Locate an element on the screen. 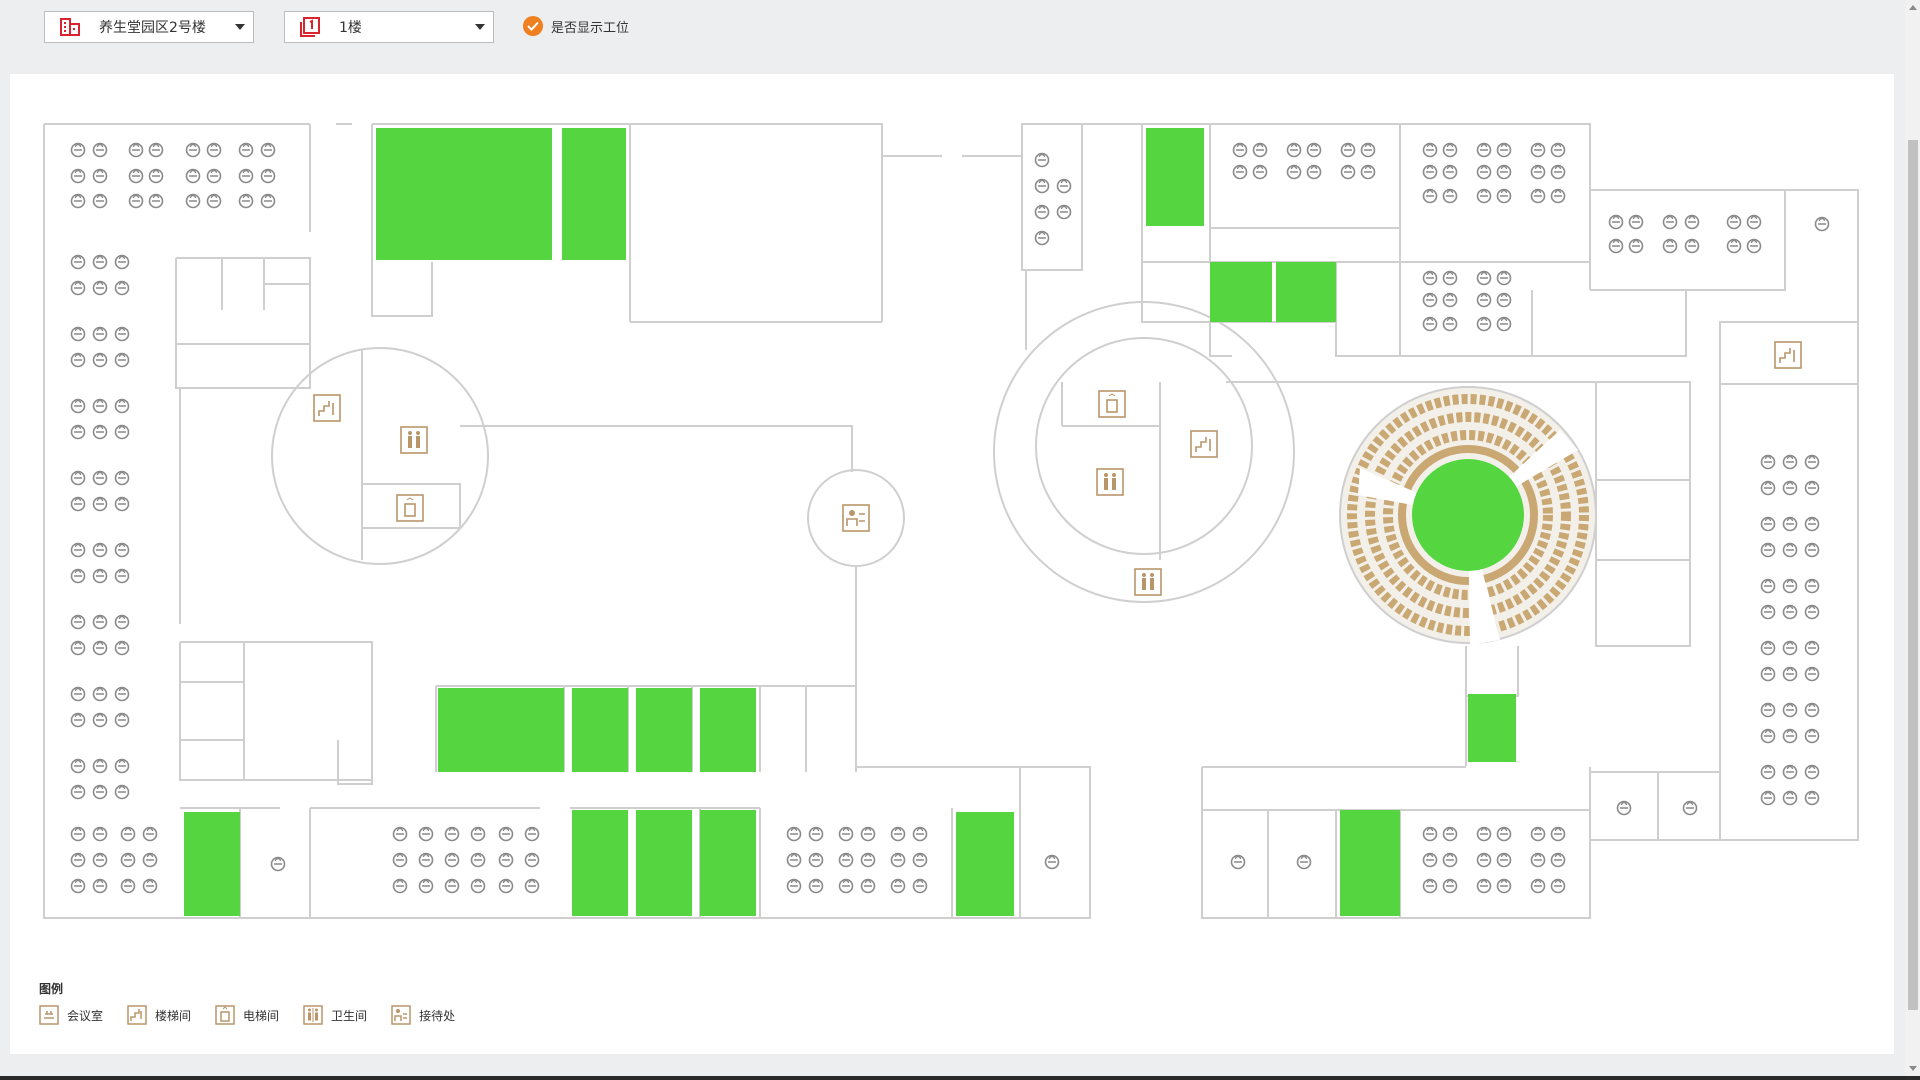 The image size is (1920, 1080). elevator-icon is located at coordinates (1112, 404).